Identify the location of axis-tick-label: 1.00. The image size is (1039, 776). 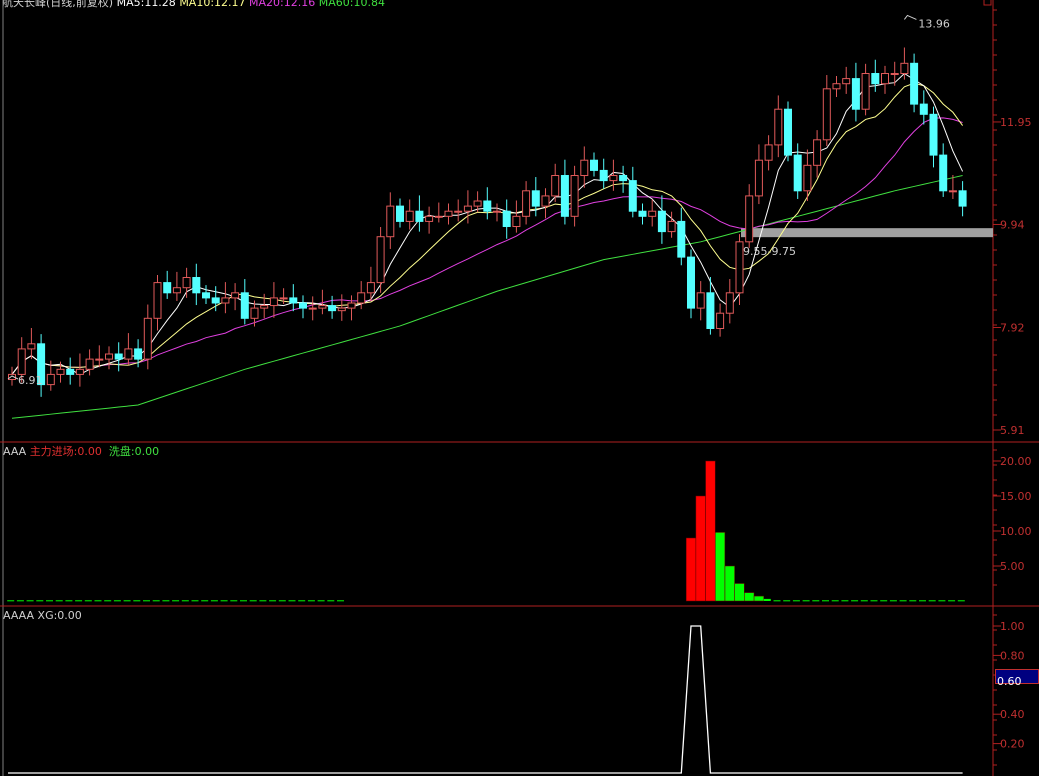
(1012, 626).